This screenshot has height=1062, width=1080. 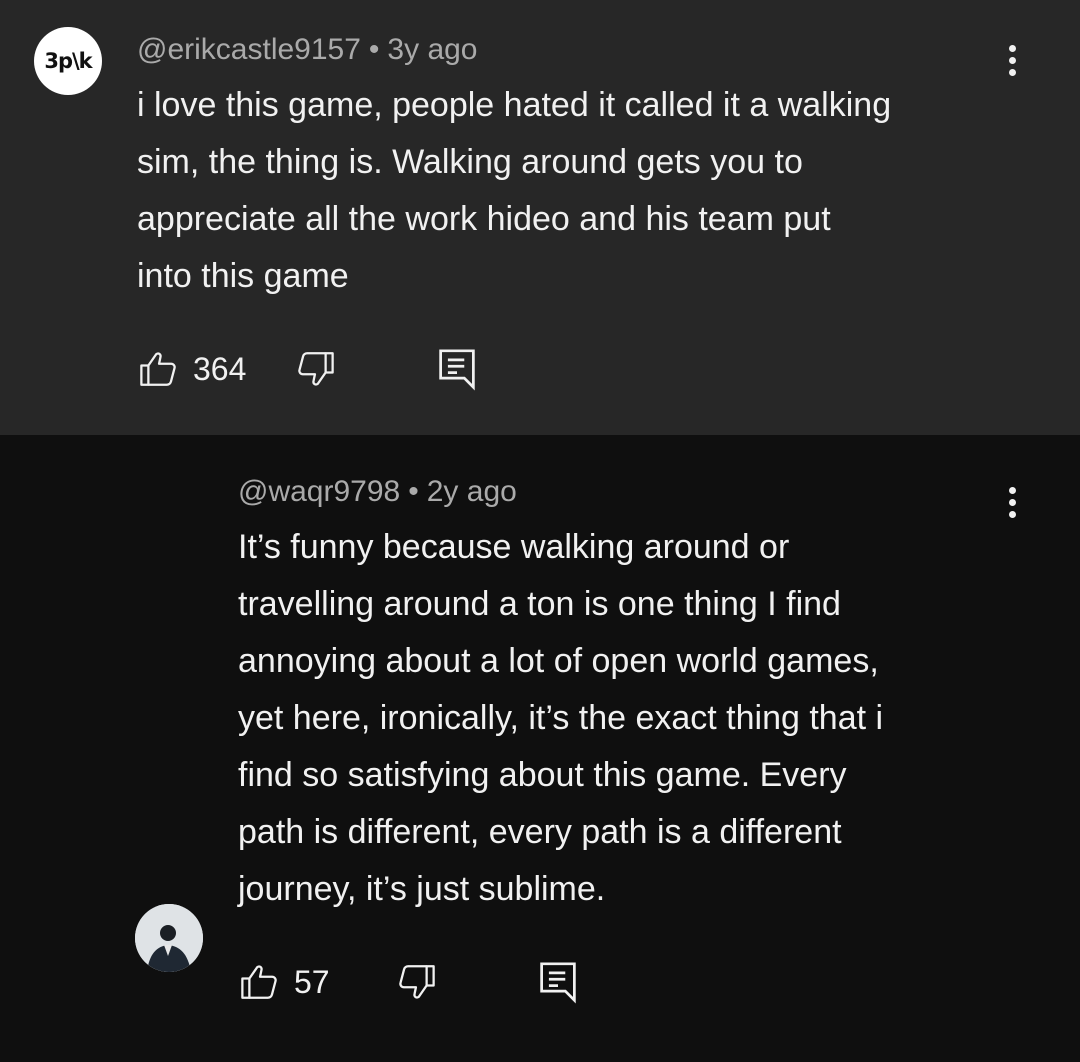 What do you see at coordinates (249, 49) in the screenshot?
I see `comment-author-handle: @erikcastle9157` at bounding box center [249, 49].